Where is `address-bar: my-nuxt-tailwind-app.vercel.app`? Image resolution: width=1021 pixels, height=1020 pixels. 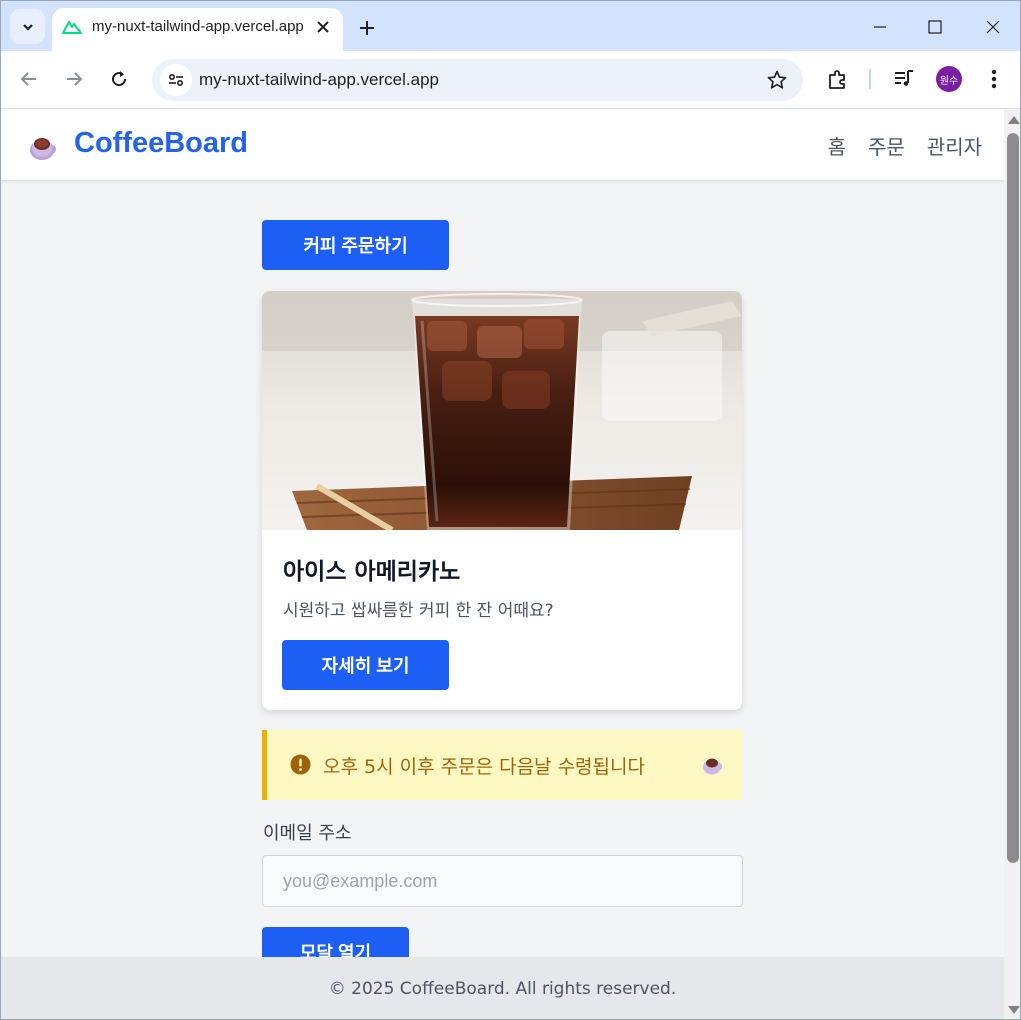 address-bar: my-nuxt-tailwind-app.vercel.app is located at coordinates (477, 80).